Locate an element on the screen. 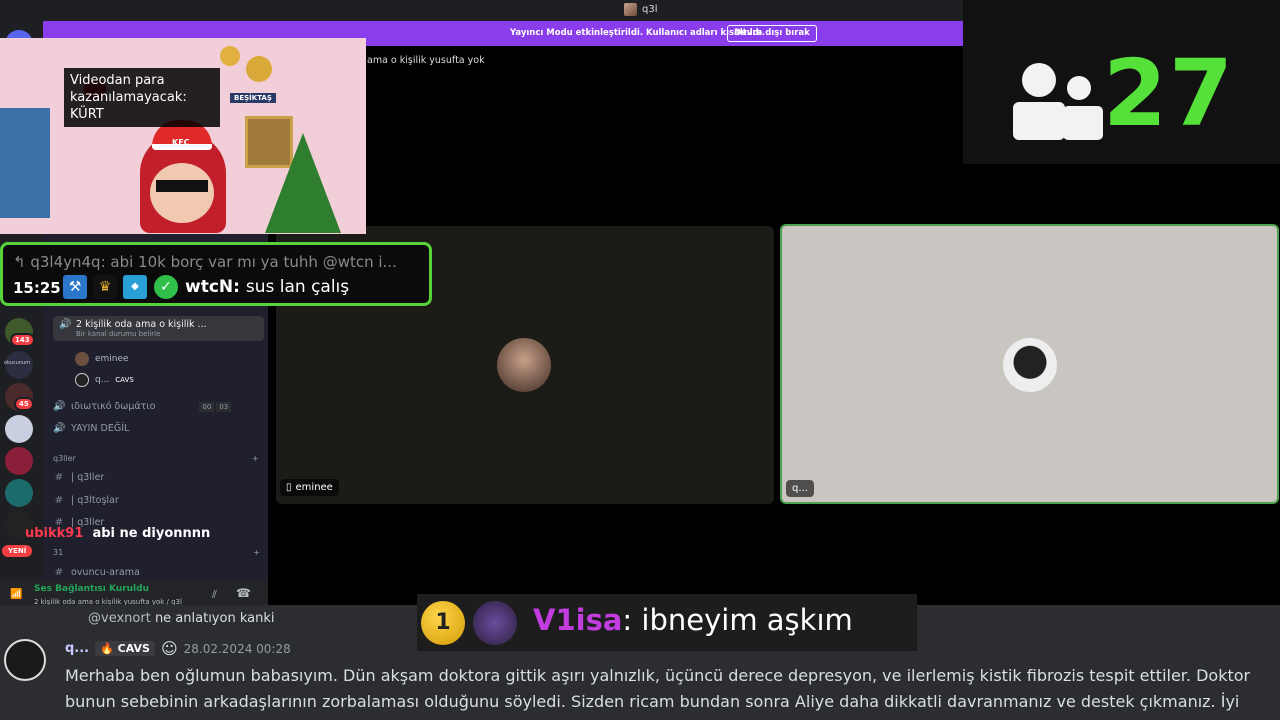  team-sign: BEŞİKTAŞ is located at coordinates (253, 98).